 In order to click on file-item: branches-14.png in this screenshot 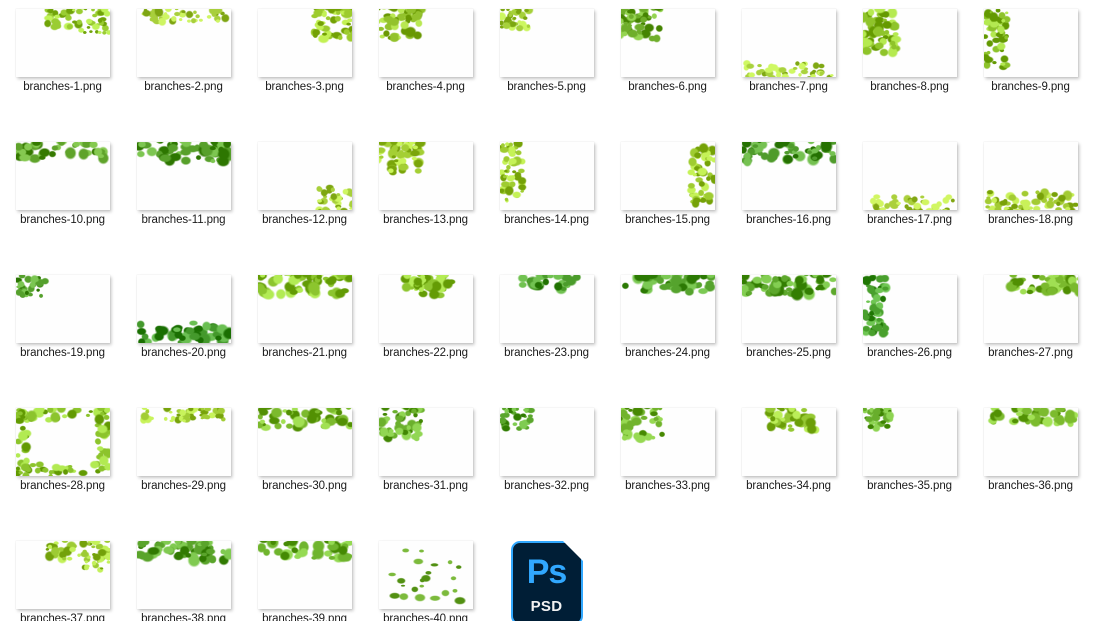, I will do `click(546, 183)`.